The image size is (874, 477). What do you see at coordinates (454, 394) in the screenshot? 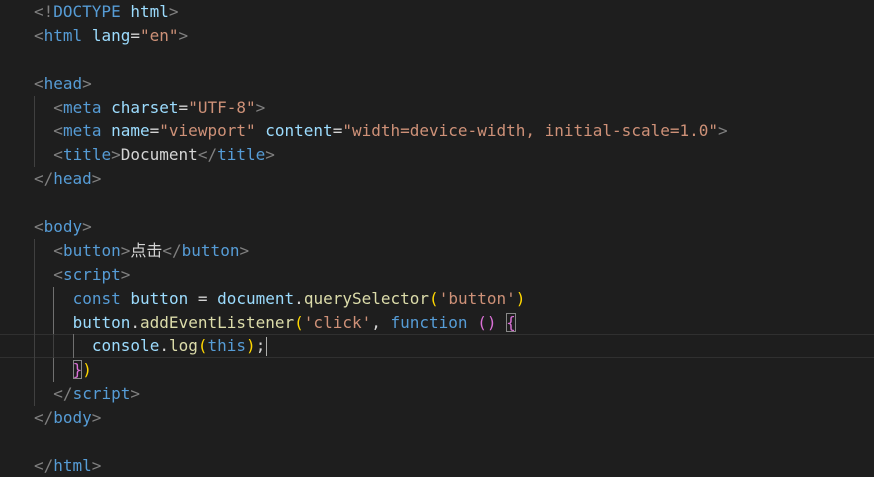
I see `code-line: </script>` at bounding box center [454, 394].